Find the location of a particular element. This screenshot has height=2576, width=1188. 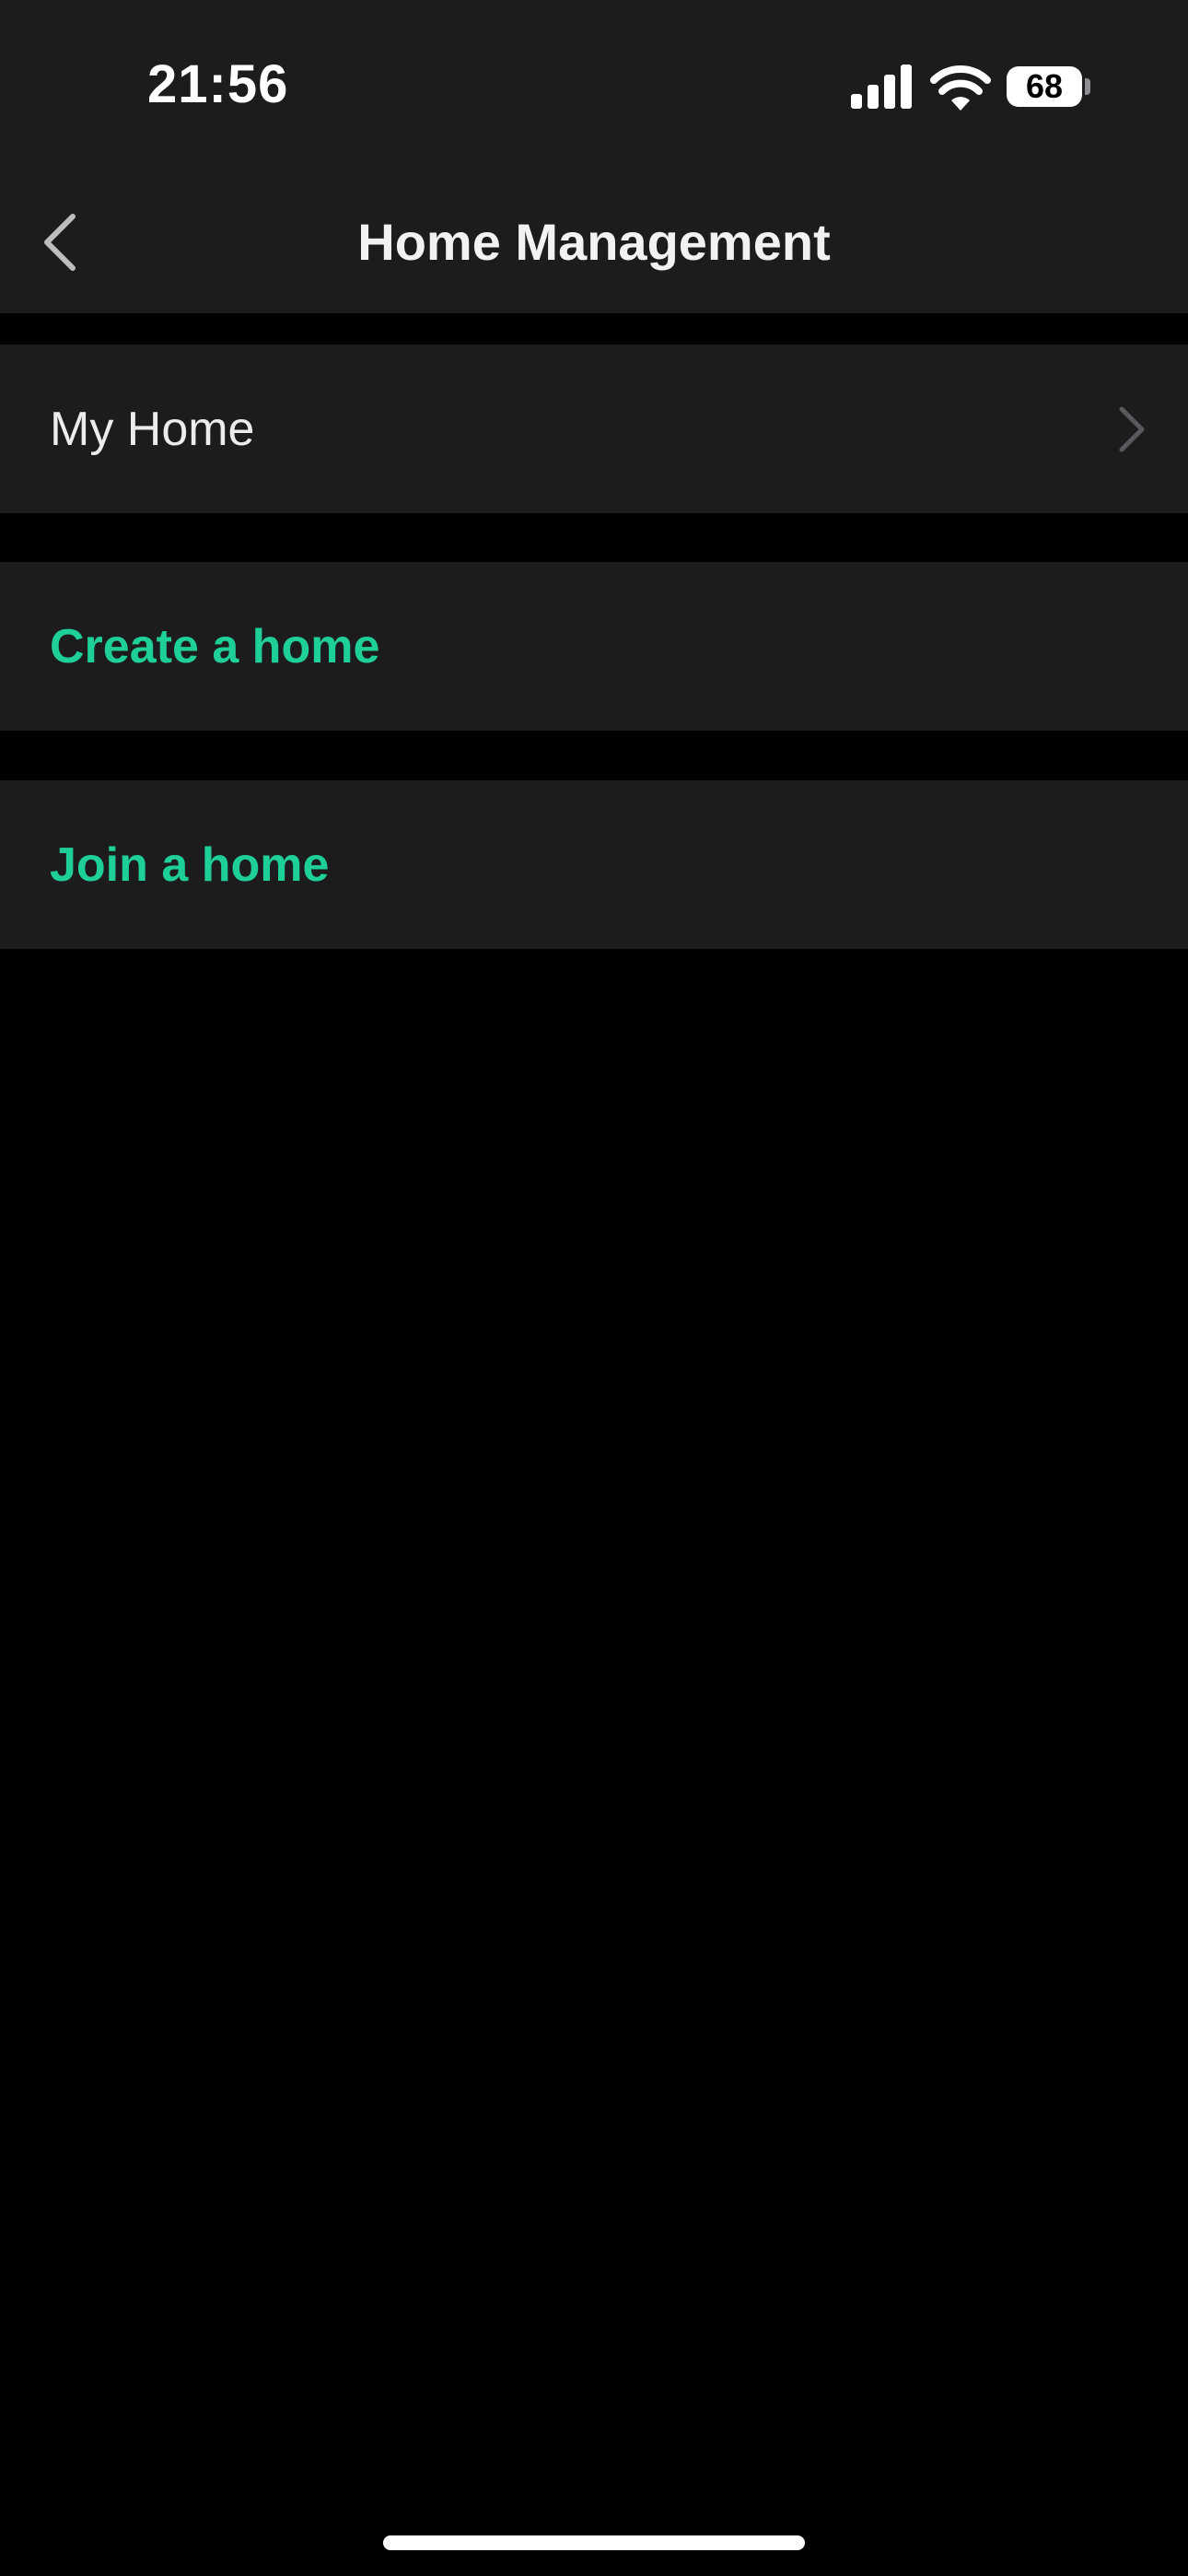

navigation-bar: Home Management is located at coordinates (594, 244).